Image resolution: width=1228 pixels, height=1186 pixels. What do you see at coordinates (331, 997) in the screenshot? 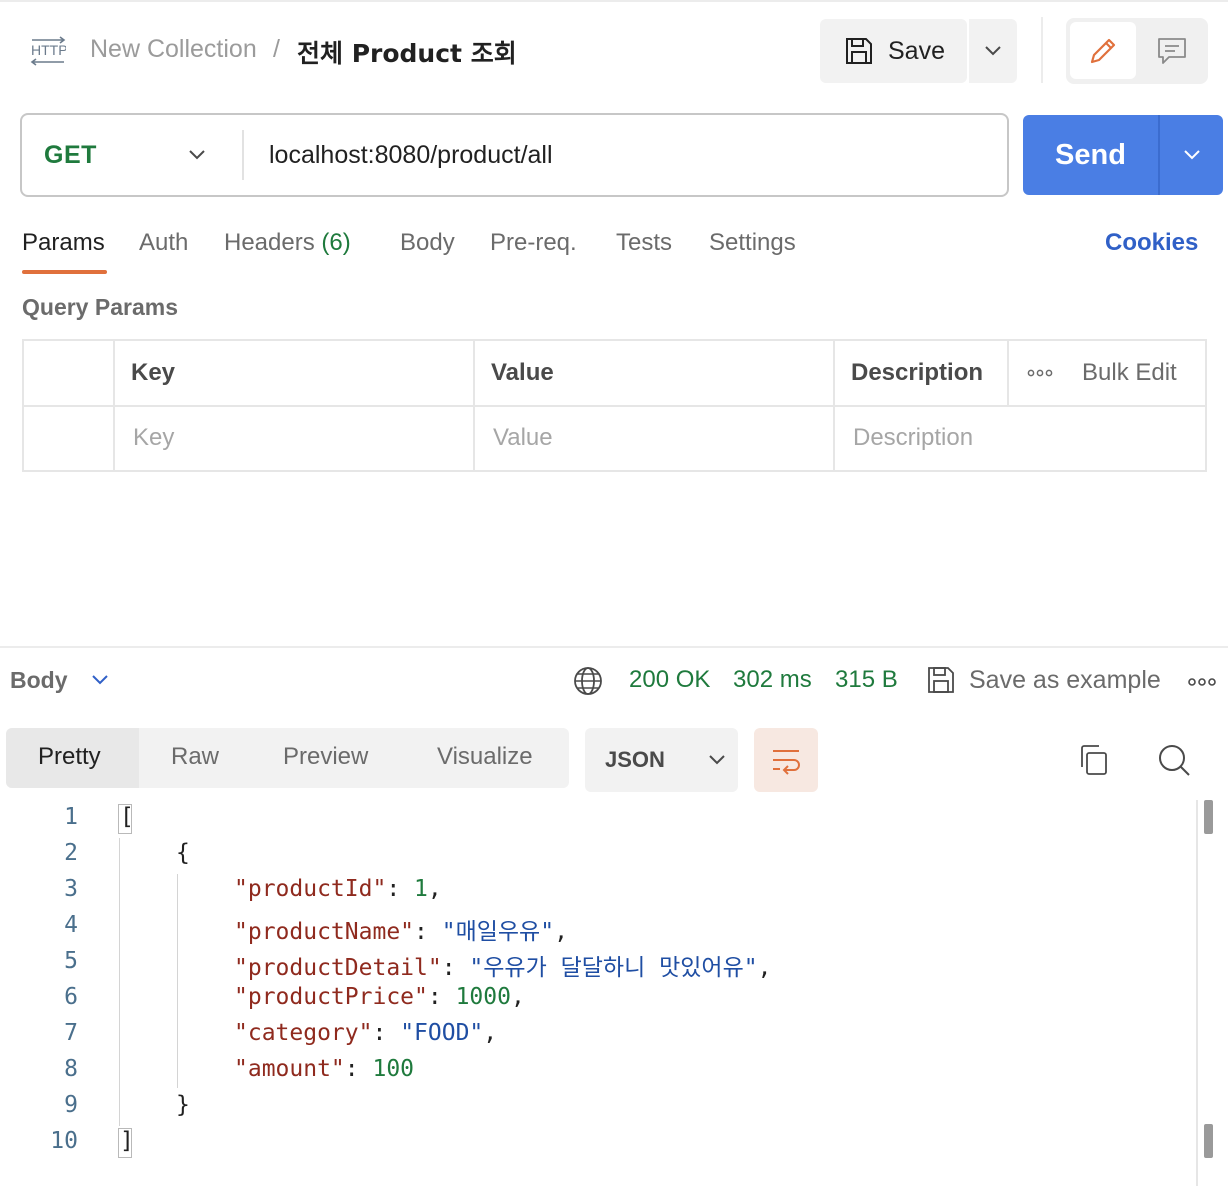
I see `json-key: "productPrice"` at bounding box center [331, 997].